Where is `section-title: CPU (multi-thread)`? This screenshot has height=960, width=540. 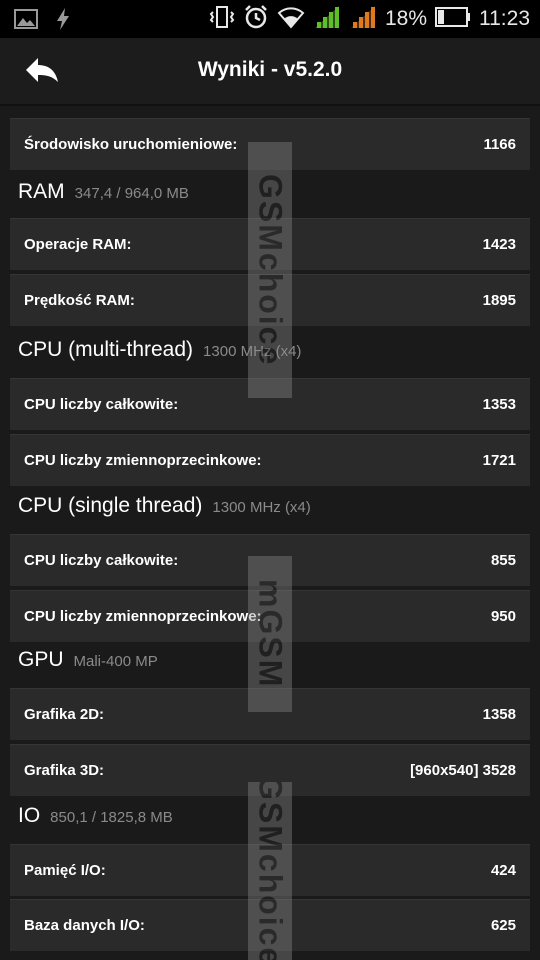
section-title: CPU (multi-thread) is located at coordinates (106, 349).